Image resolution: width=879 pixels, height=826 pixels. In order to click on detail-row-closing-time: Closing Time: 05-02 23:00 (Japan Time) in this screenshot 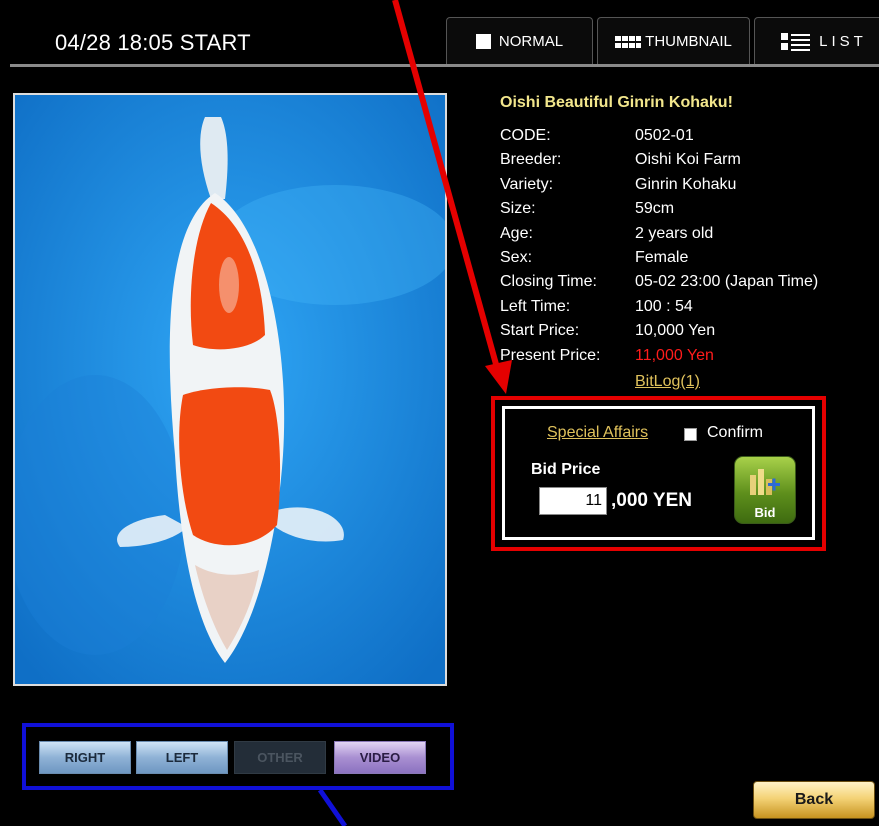, I will do `click(659, 282)`.